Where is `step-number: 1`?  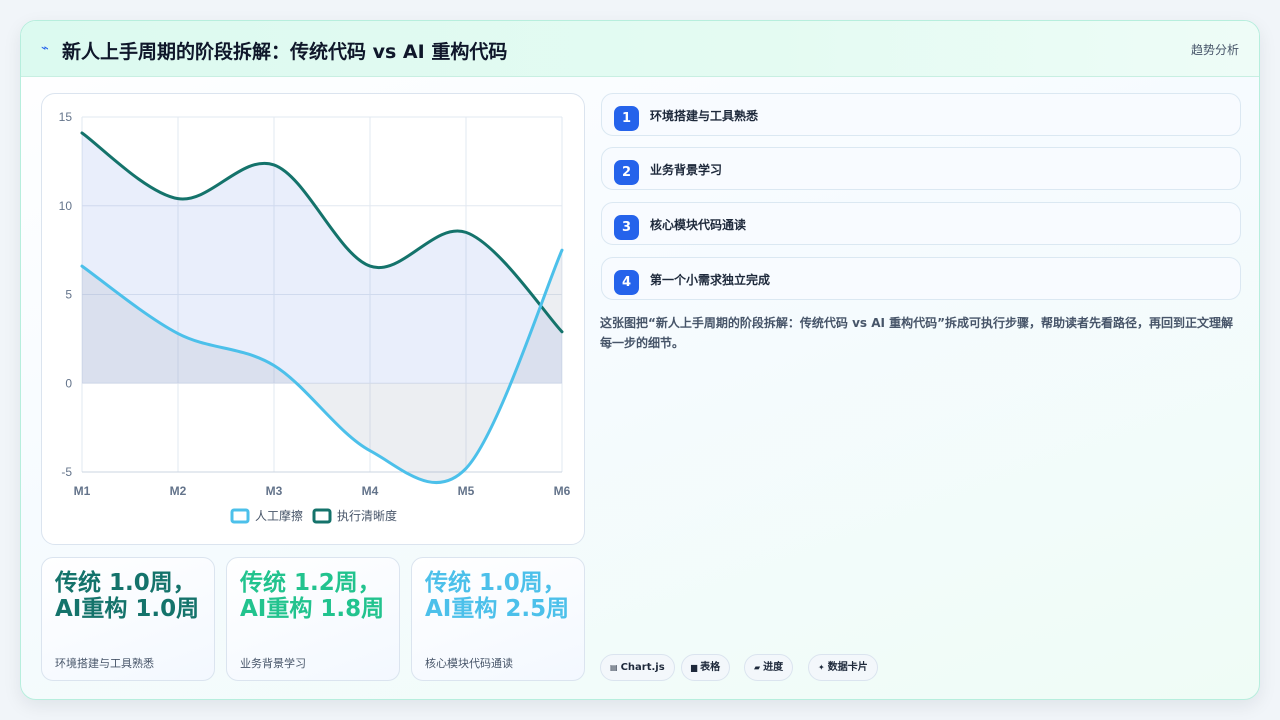 step-number: 1 is located at coordinates (626, 118).